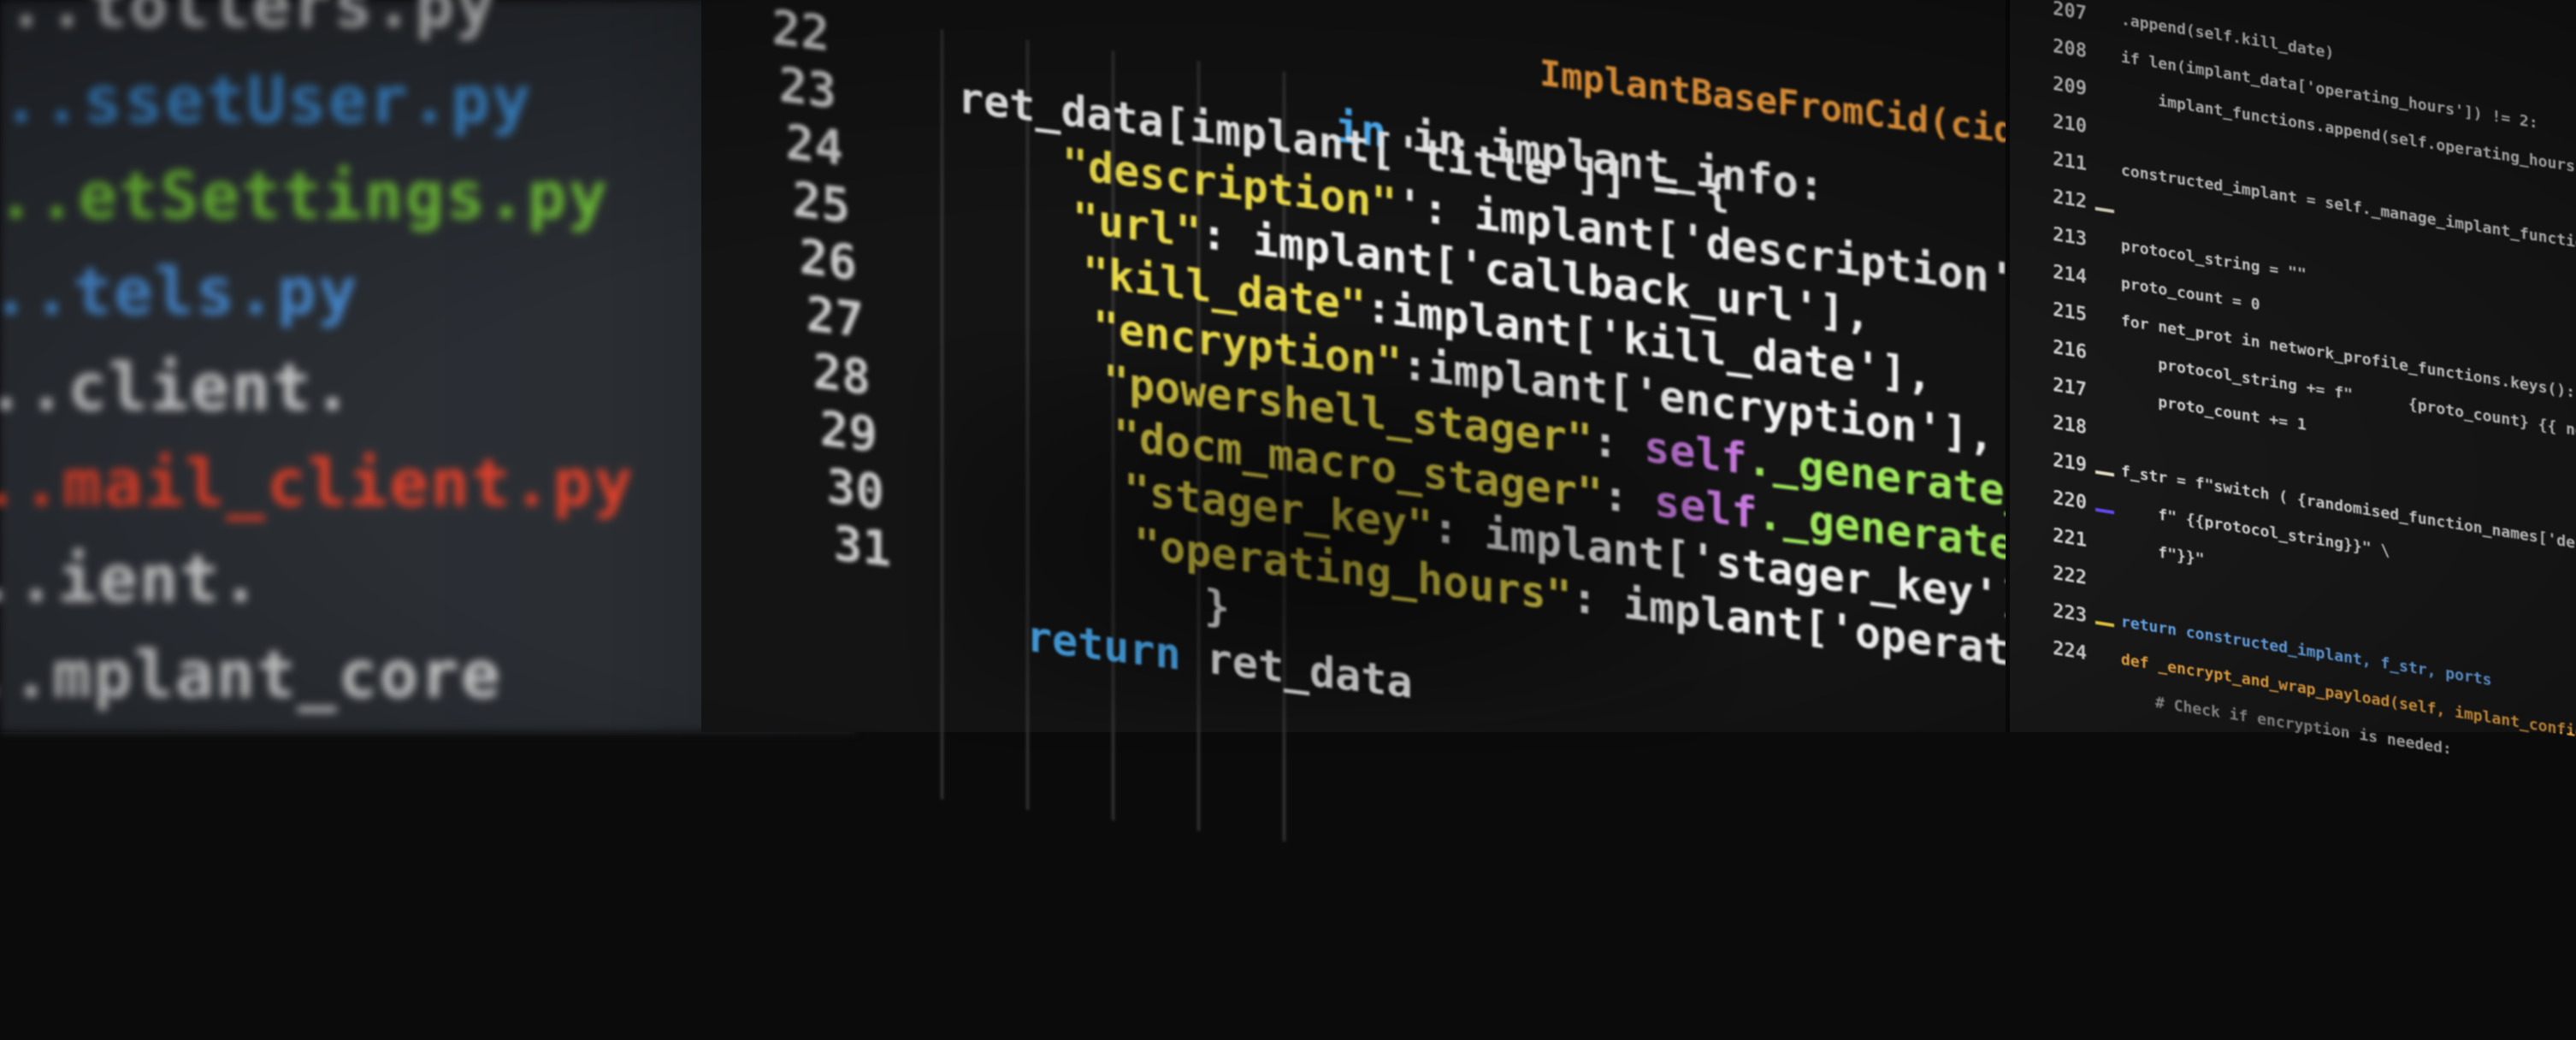  I want to click on line-number: 210, so click(2070, 125).